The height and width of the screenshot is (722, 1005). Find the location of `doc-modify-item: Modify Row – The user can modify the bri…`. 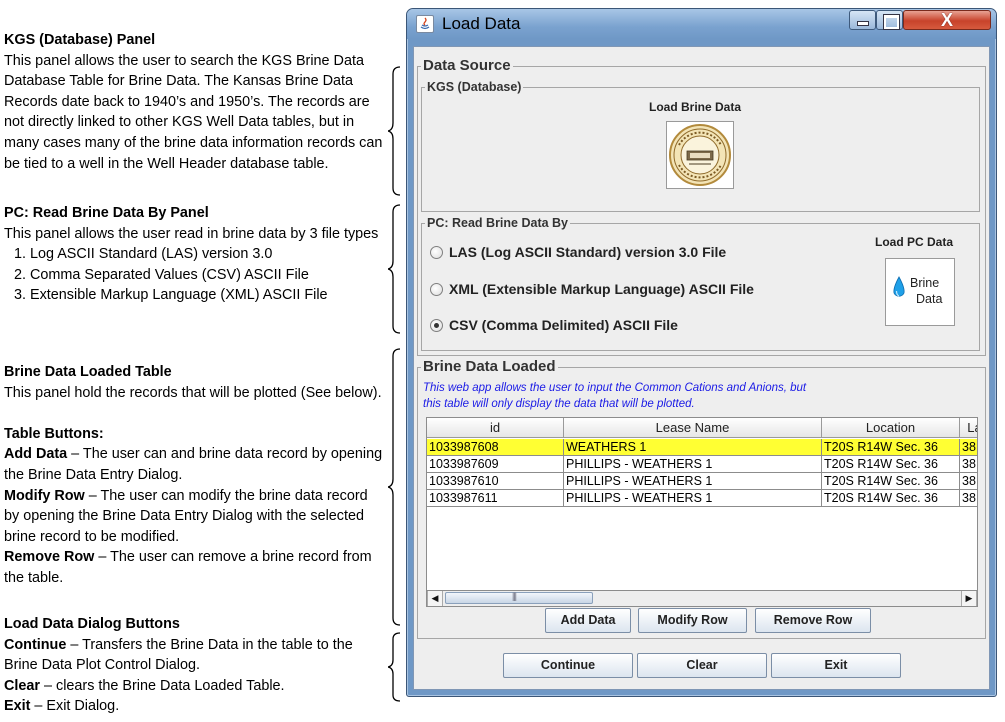

doc-modify-item: Modify Row – The user can modify the bri… is located at coordinates (194, 517).